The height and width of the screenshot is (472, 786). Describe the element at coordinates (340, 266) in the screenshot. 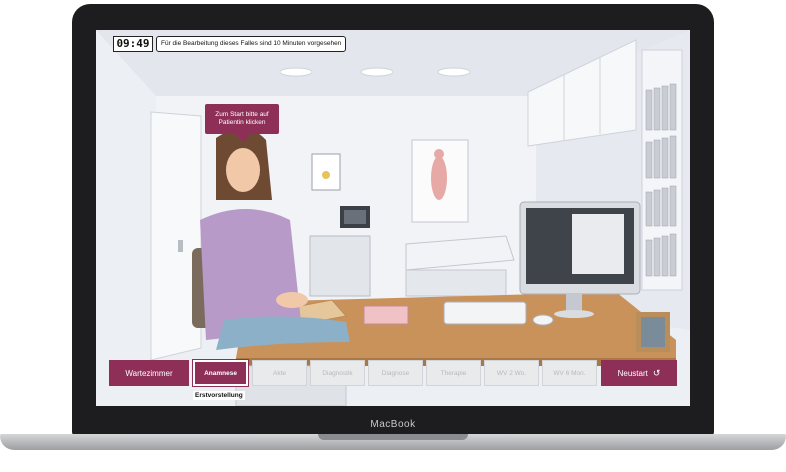

I see `ultrasound-machine` at that location.